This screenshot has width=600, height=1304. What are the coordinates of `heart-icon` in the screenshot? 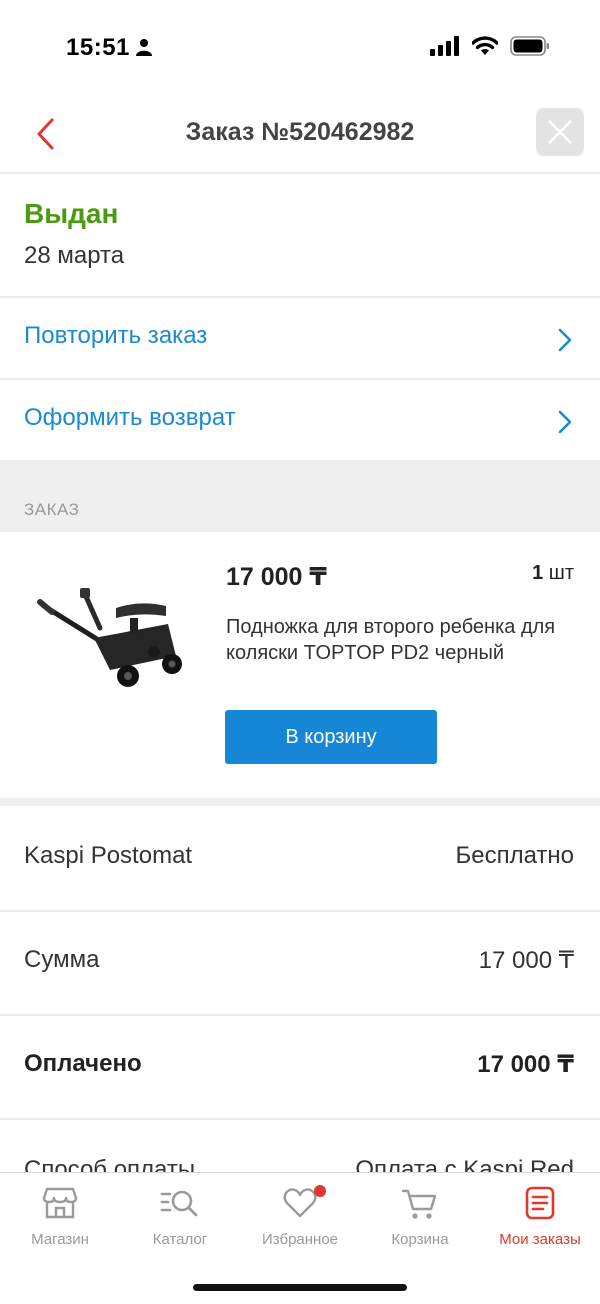 It's located at (300, 1203).